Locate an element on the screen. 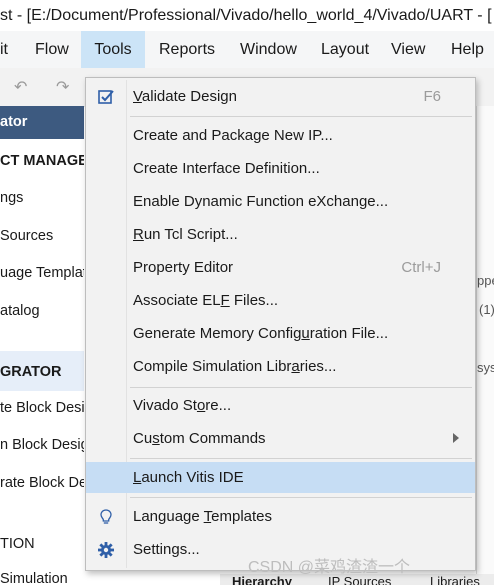  lightbulb-icon is located at coordinates (106, 516).